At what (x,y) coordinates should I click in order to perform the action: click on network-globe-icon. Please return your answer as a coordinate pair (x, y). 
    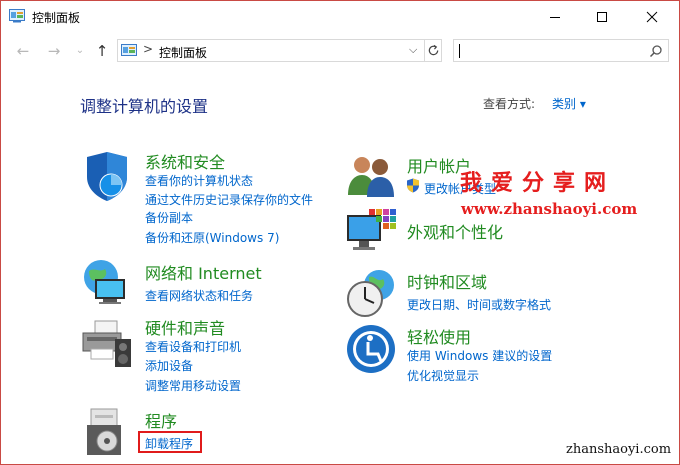
    Looking at the image, I should click on (107, 283).